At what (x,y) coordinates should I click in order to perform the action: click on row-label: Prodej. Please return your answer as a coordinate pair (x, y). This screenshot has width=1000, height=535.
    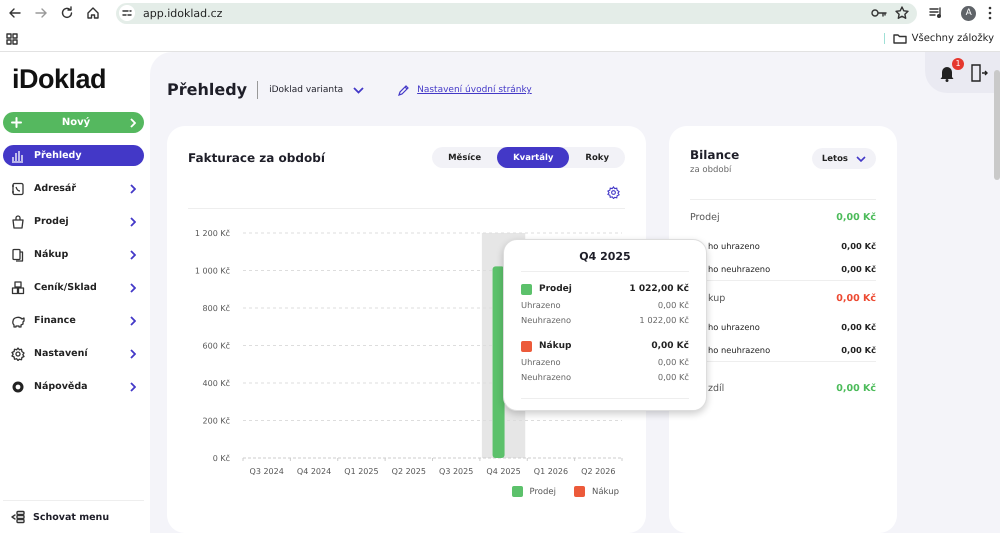
    Looking at the image, I should click on (705, 217).